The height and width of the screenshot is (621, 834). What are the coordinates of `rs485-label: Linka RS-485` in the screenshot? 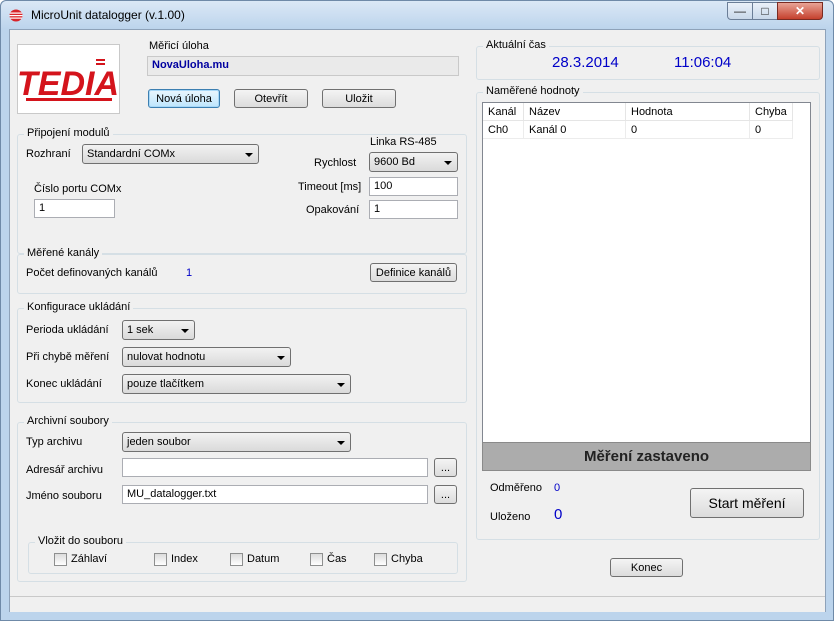 It's located at (403, 142).